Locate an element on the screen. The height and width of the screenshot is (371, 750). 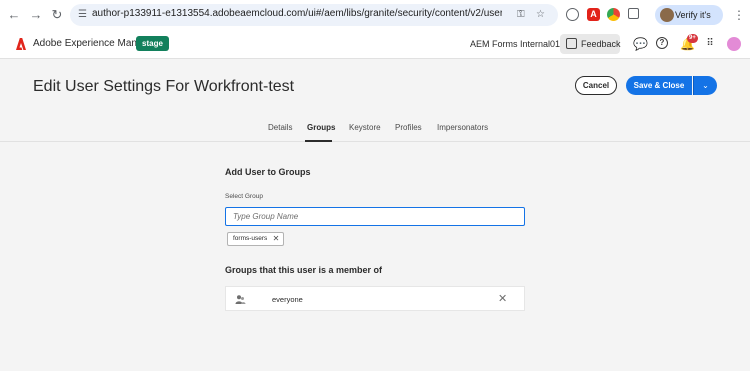
site-info-icon: ☰ is located at coordinates (82, 14).